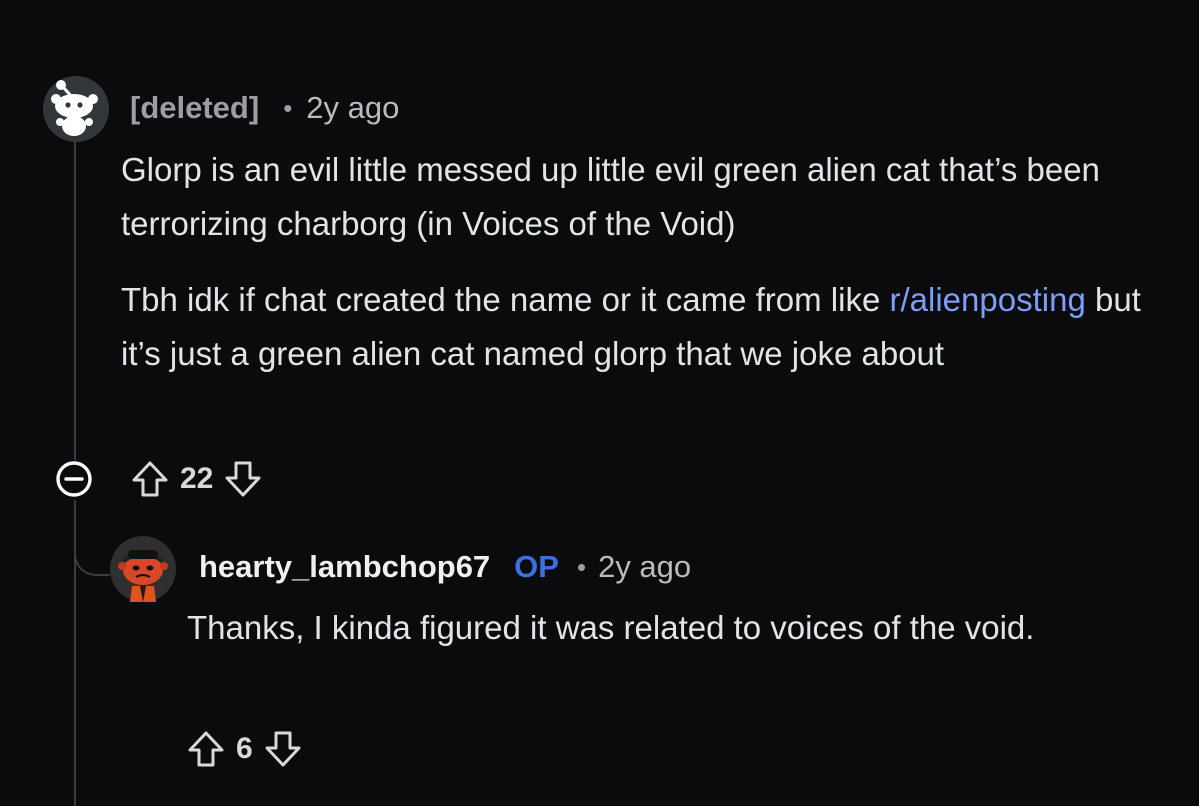 Image resolution: width=1199 pixels, height=806 pixels. Describe the element at coordinates (197, 478) in the screenshot. I see `vote-count: 22` at that location.